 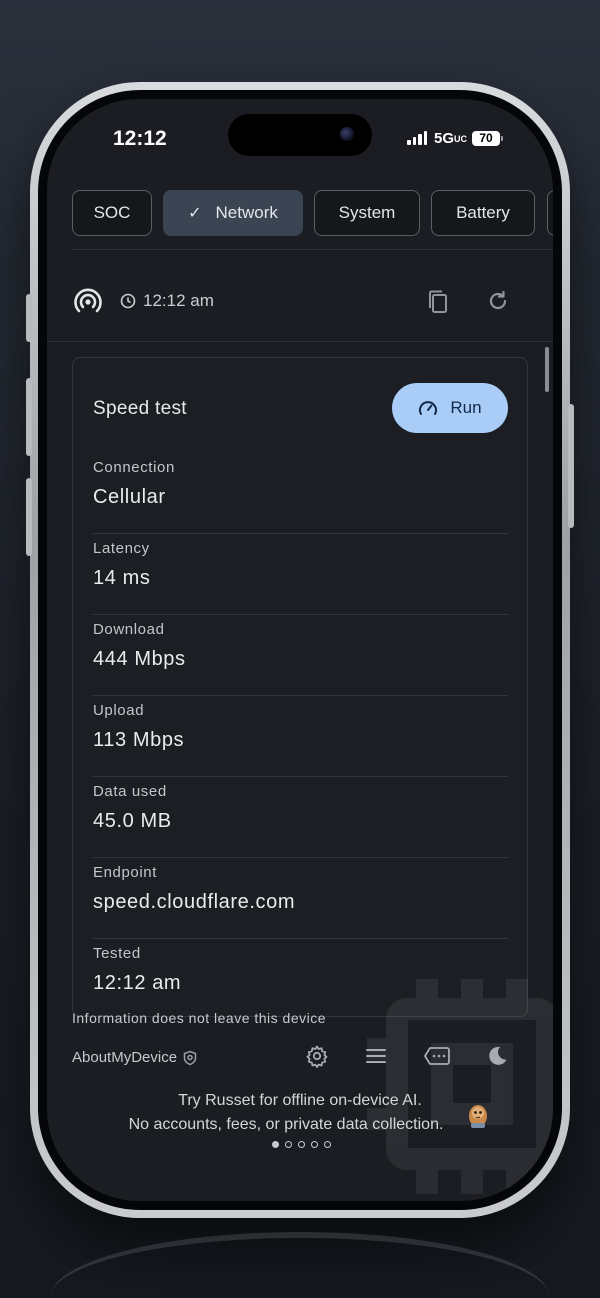 I want to click on result-row-endpoint: Endpoint speed.cloudflare.com, so click(x=300, y=898).